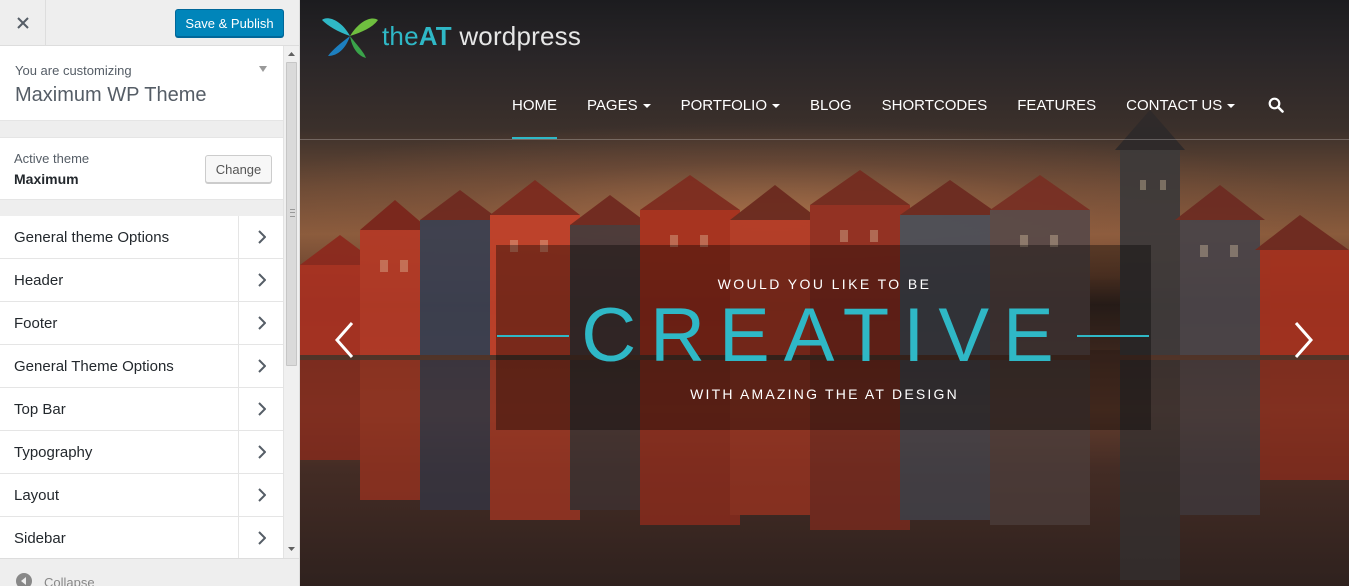  Describe the element at coordinates (824, 394) in the screenshot. I see `slide-subtitle: WITH AMAZING THE AT DESIGN` at that location.